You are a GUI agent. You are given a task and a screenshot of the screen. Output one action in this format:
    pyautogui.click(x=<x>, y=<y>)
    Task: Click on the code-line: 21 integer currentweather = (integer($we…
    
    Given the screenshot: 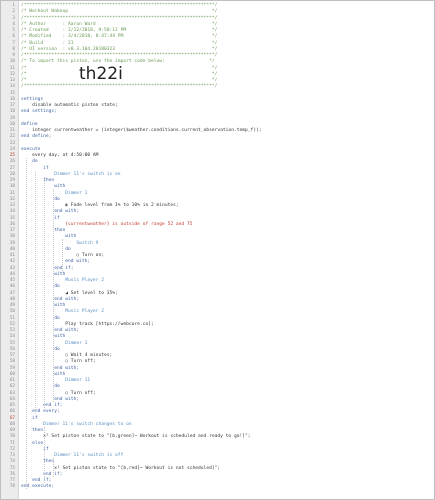 What is the action you would take?
    pyautogui.click(x=217, y=131)
    